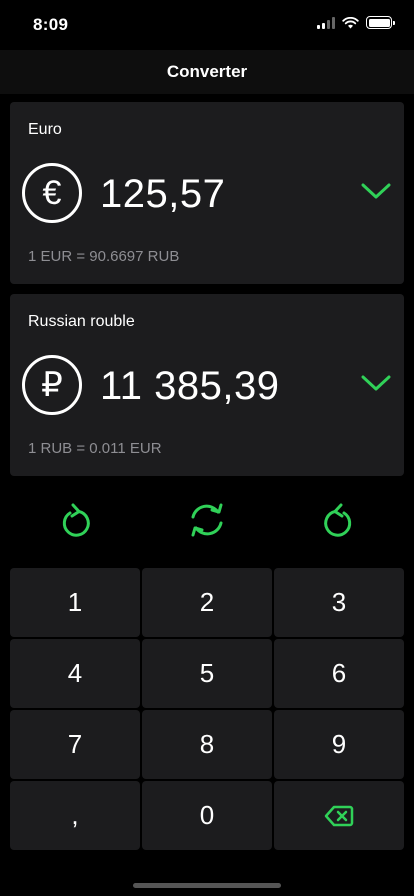 The height and width of the screenshot is (896, 414). What do you see at coordinates (51, 24) in the screenshot?
I see `status-time: 8:09` at bounding box center [51, 24].